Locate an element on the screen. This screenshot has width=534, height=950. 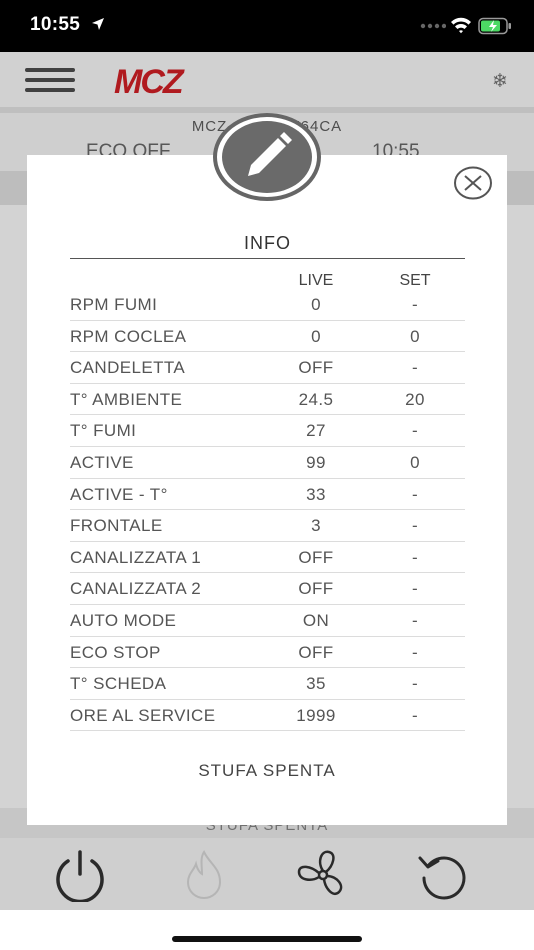
status-bar: 10:55 is located at coordinates (267, 26).